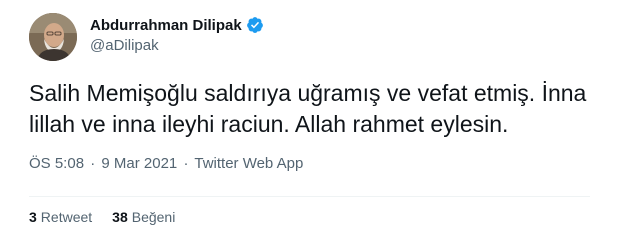 Image resolution: width=619 pixels, height=244 pixels. What do you see at coordinates (66, 217) in the screenshot?
I see `retweet-label: Retweet` at bounding box center [66, 217].